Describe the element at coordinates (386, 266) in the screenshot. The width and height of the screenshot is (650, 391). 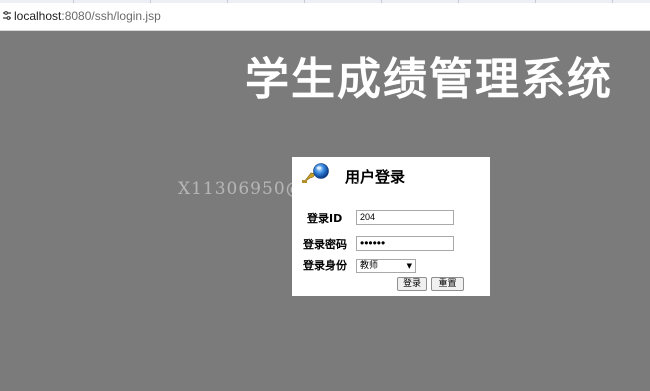
I see `role-select: 教师 ▼` at that location.